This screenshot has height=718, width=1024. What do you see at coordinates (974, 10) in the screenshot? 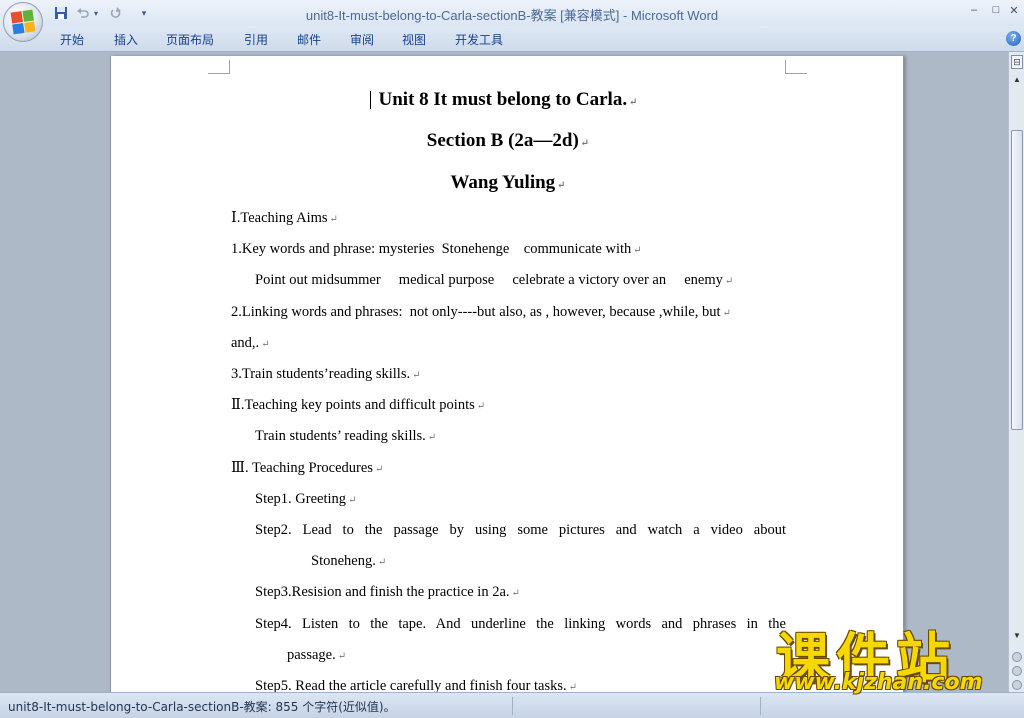
I see `minimize-button: –` at bounding box center [974, 10].